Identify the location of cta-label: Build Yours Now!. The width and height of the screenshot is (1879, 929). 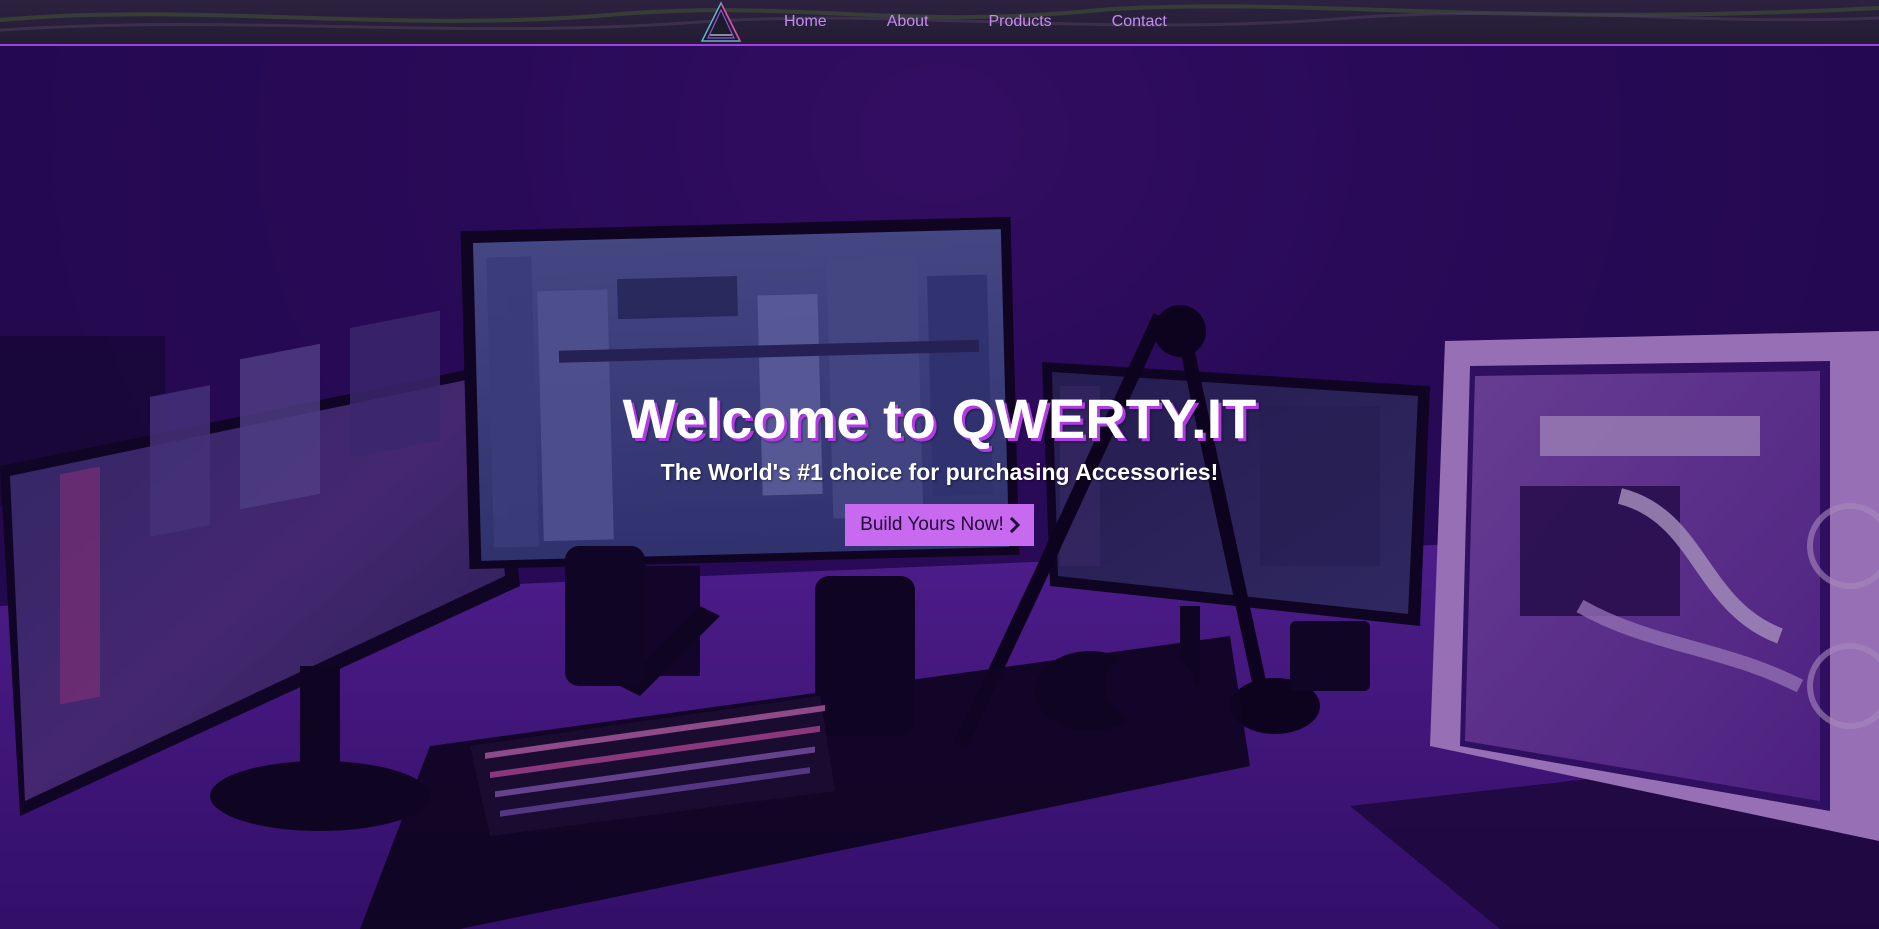
(932, 524).